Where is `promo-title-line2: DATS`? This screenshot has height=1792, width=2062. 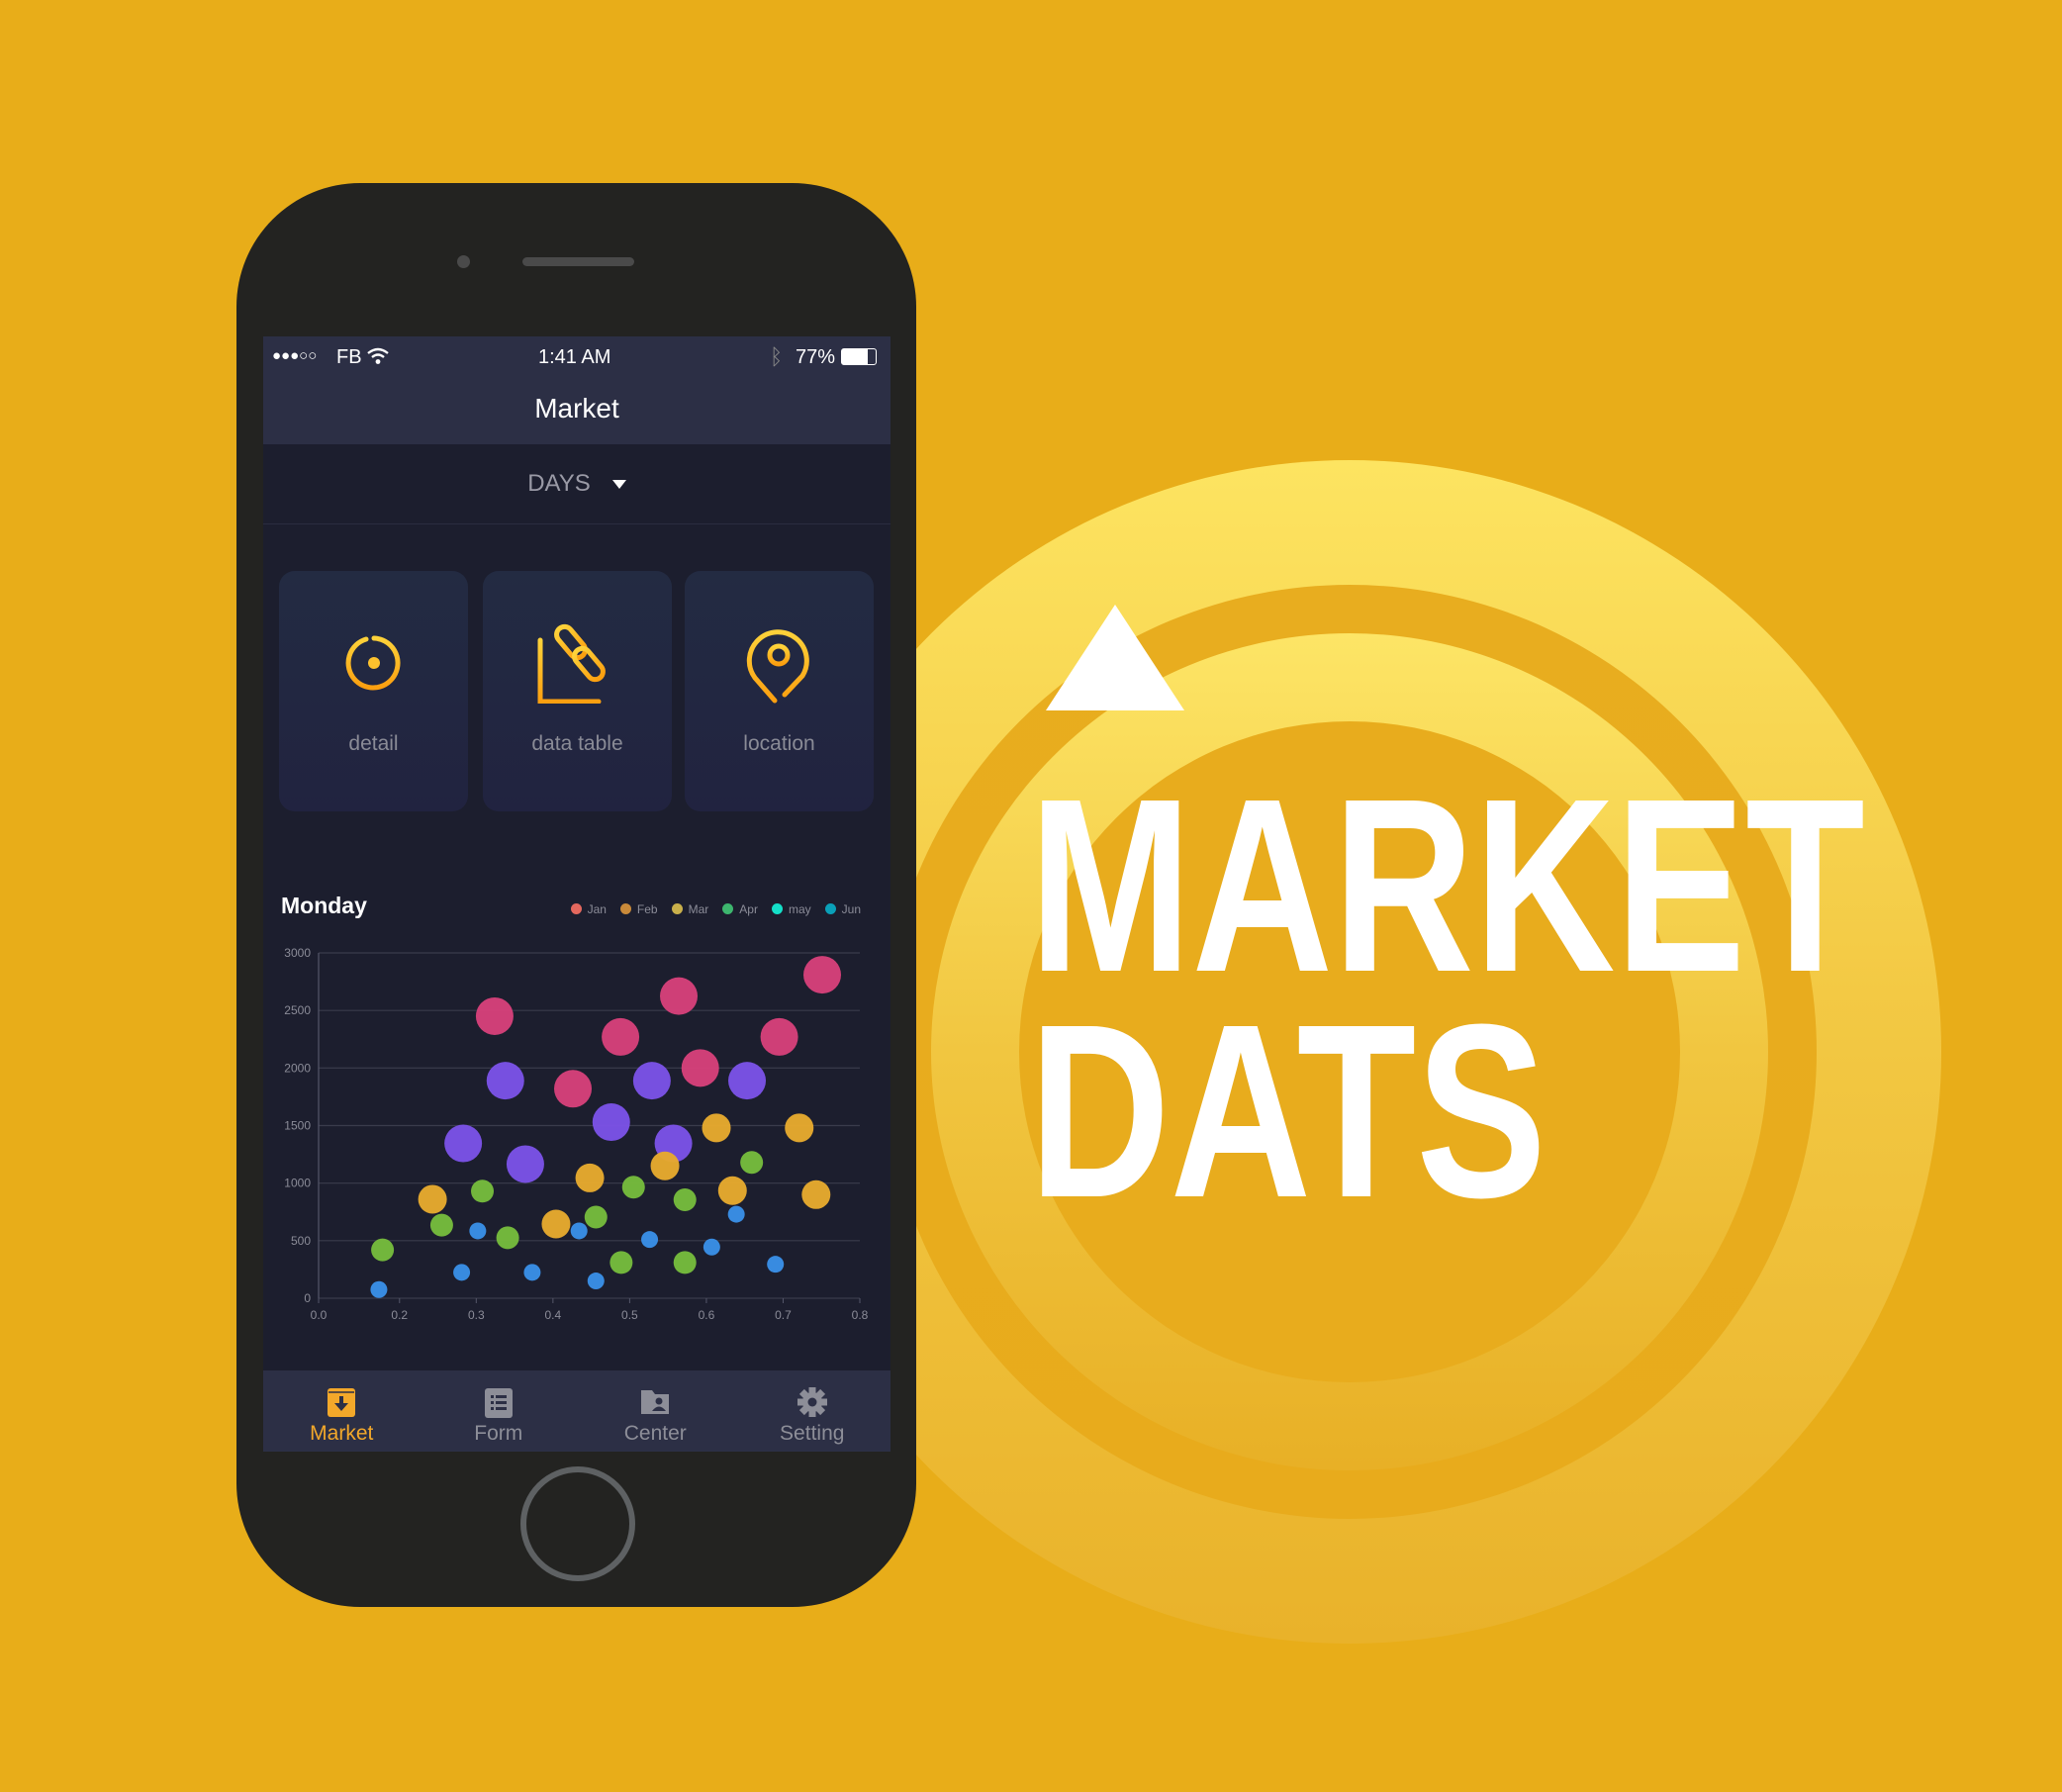 promo-title-line2: DATS is located at coordinates (1287, 1111).